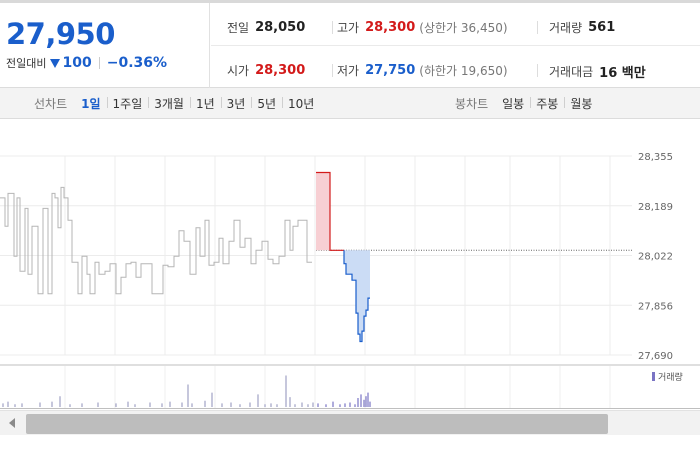 This screenshot has width=700, height=450. I want to click on legend-swatch, so click(653, 376).